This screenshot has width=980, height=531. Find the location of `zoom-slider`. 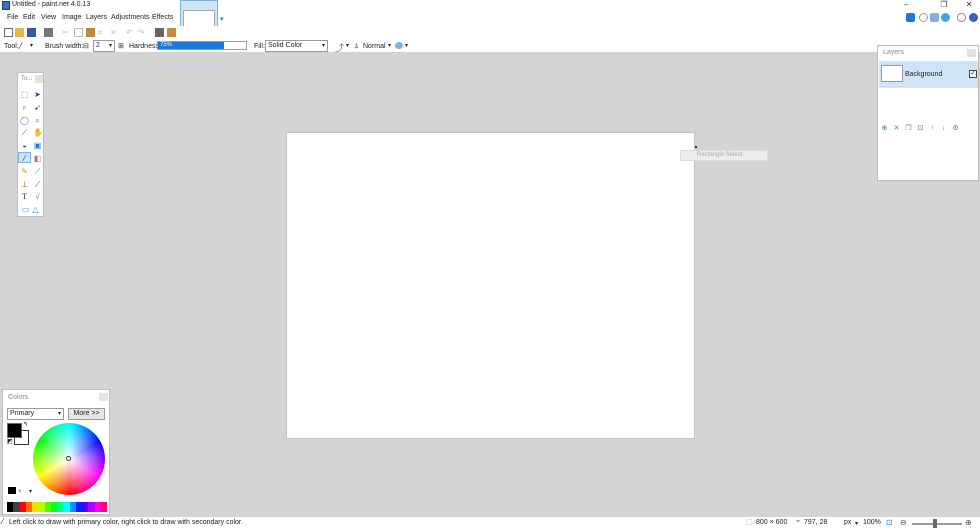

zoom-slider is located at coordinates (937, 524).